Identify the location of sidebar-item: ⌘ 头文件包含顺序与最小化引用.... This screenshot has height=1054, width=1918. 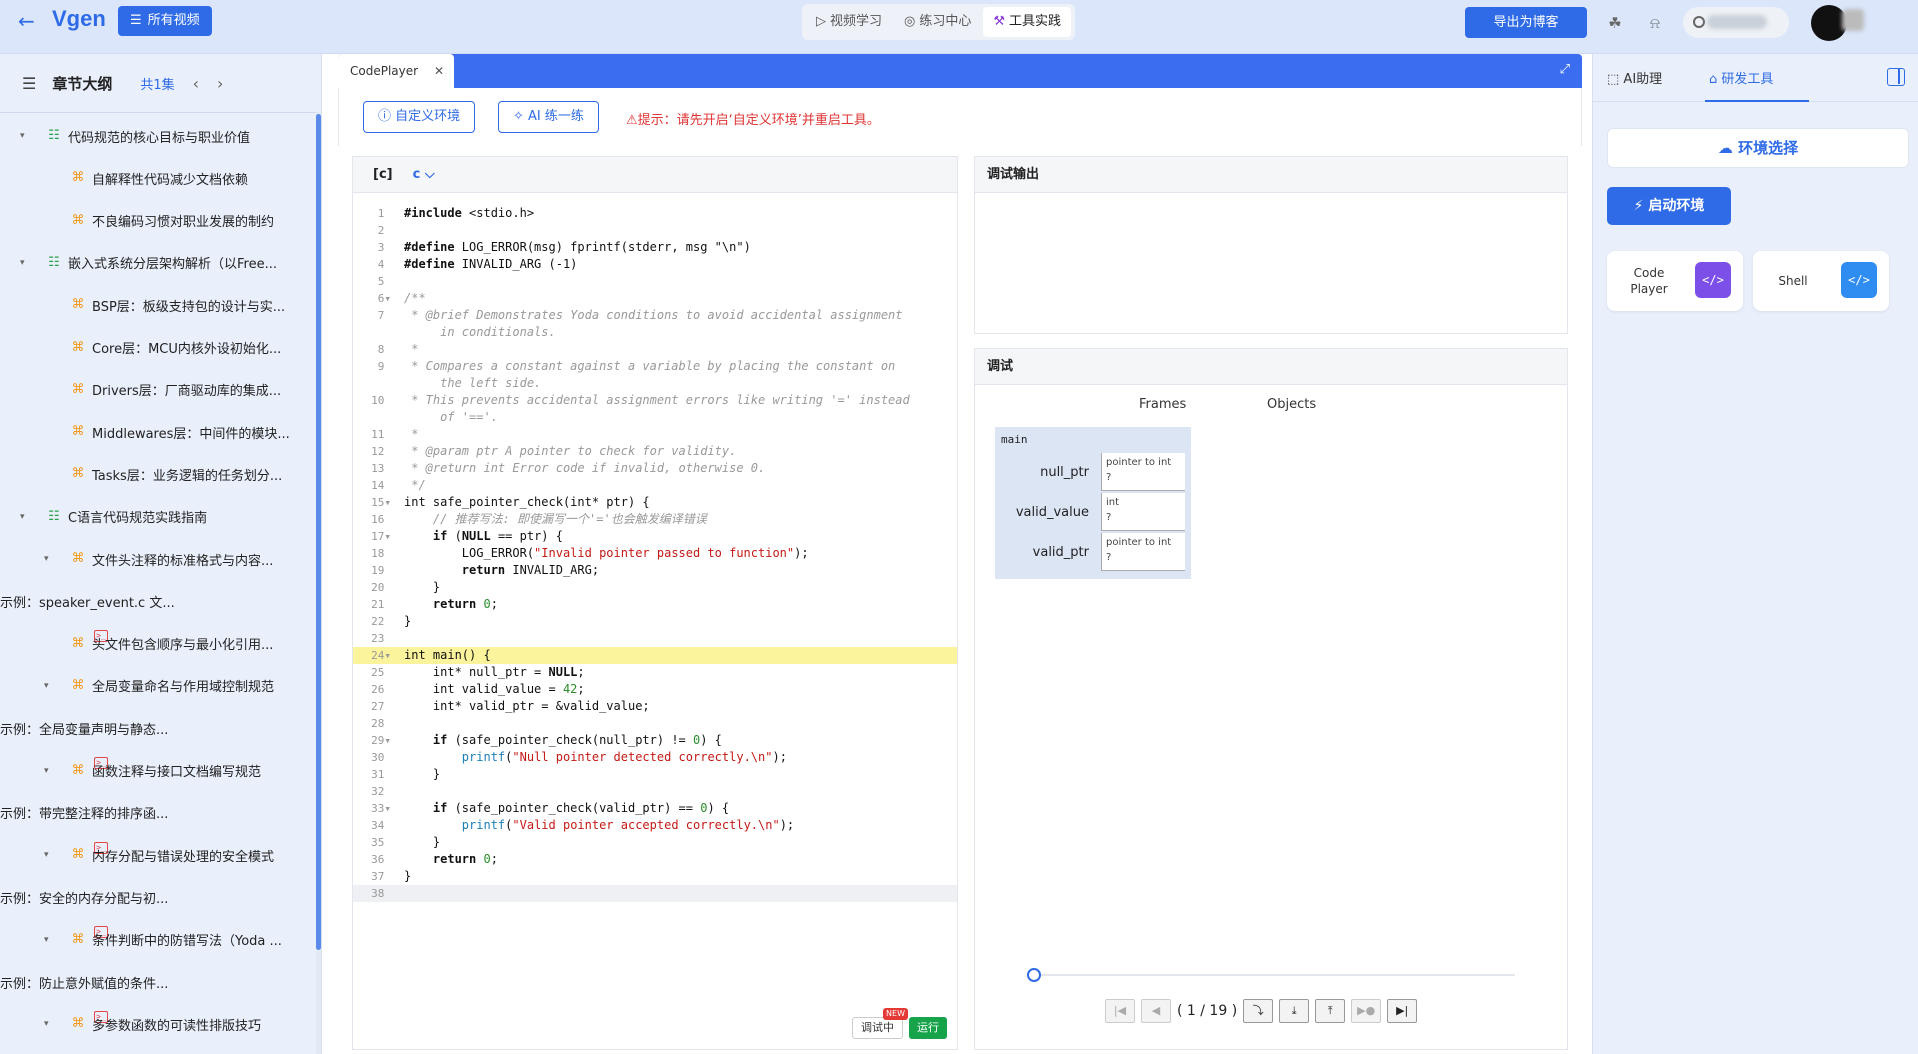
(158, 644).